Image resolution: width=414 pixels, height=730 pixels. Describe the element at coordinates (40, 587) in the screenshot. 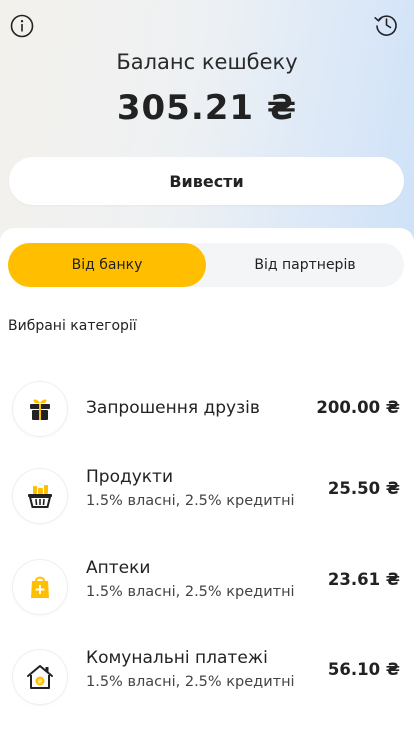

I see `pharmacy-bag-icon` at that location.